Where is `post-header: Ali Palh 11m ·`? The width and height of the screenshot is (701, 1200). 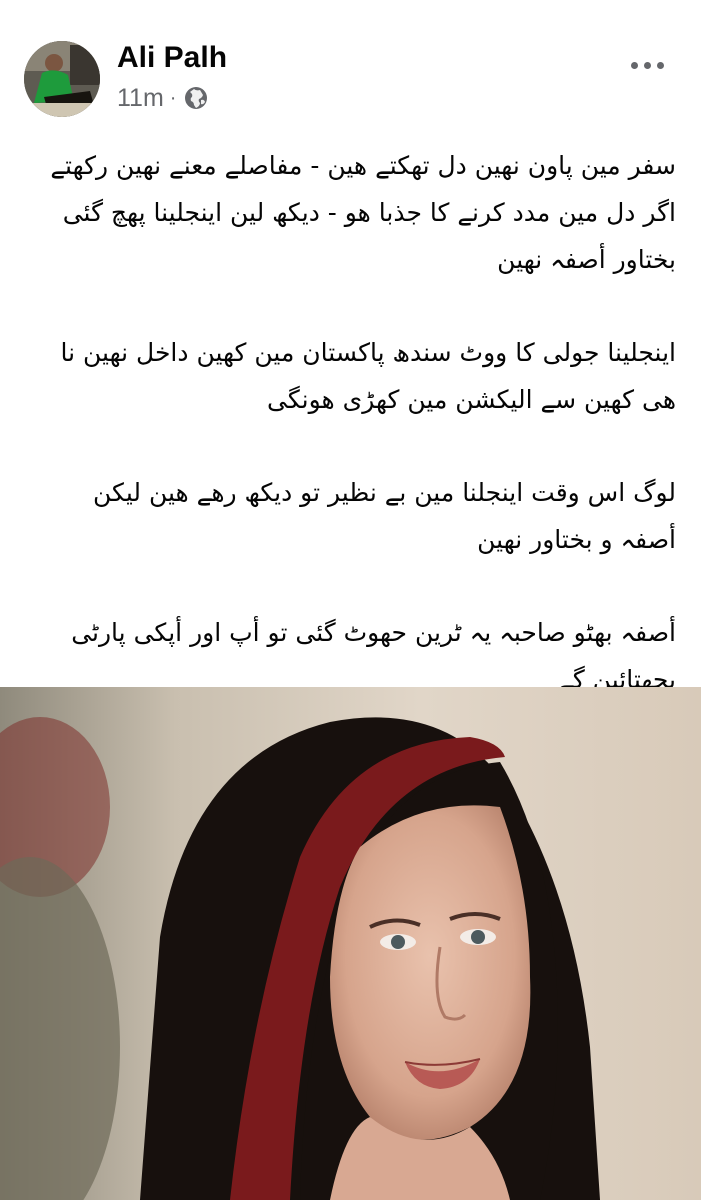 post-header: Ali Palh 11m · is located at coordinates (350, 65).